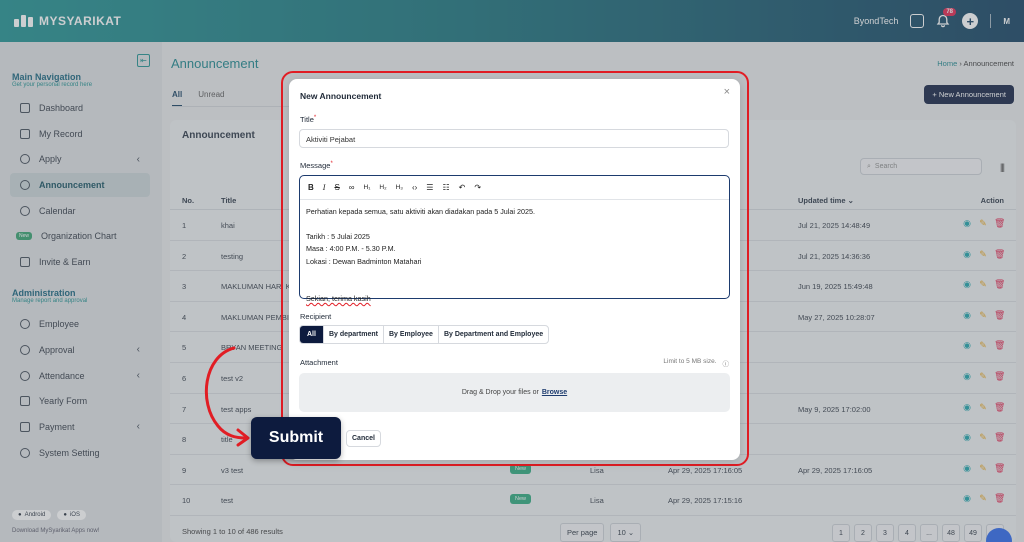 This screenshot has height=542, width=1024. I want to click on message-label: Message*, so click(316, 165).